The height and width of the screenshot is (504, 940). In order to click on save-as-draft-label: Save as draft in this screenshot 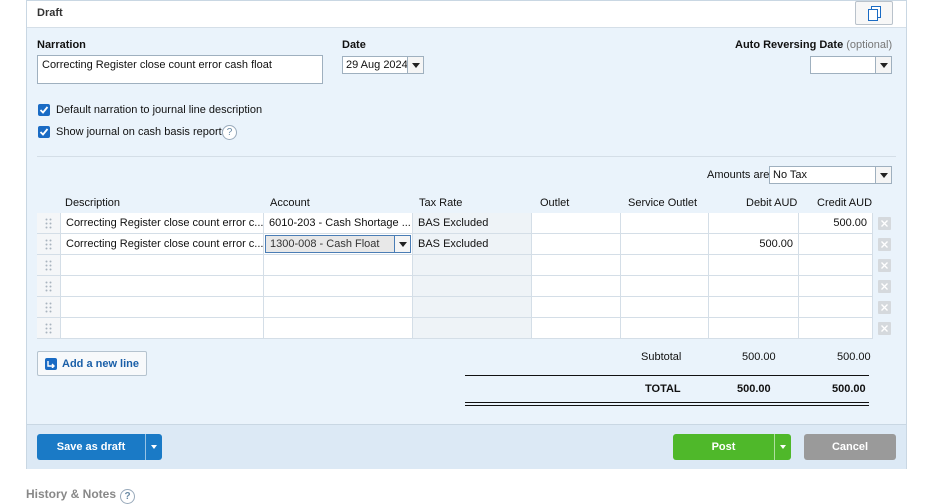, I will do `click(91, 447)`.